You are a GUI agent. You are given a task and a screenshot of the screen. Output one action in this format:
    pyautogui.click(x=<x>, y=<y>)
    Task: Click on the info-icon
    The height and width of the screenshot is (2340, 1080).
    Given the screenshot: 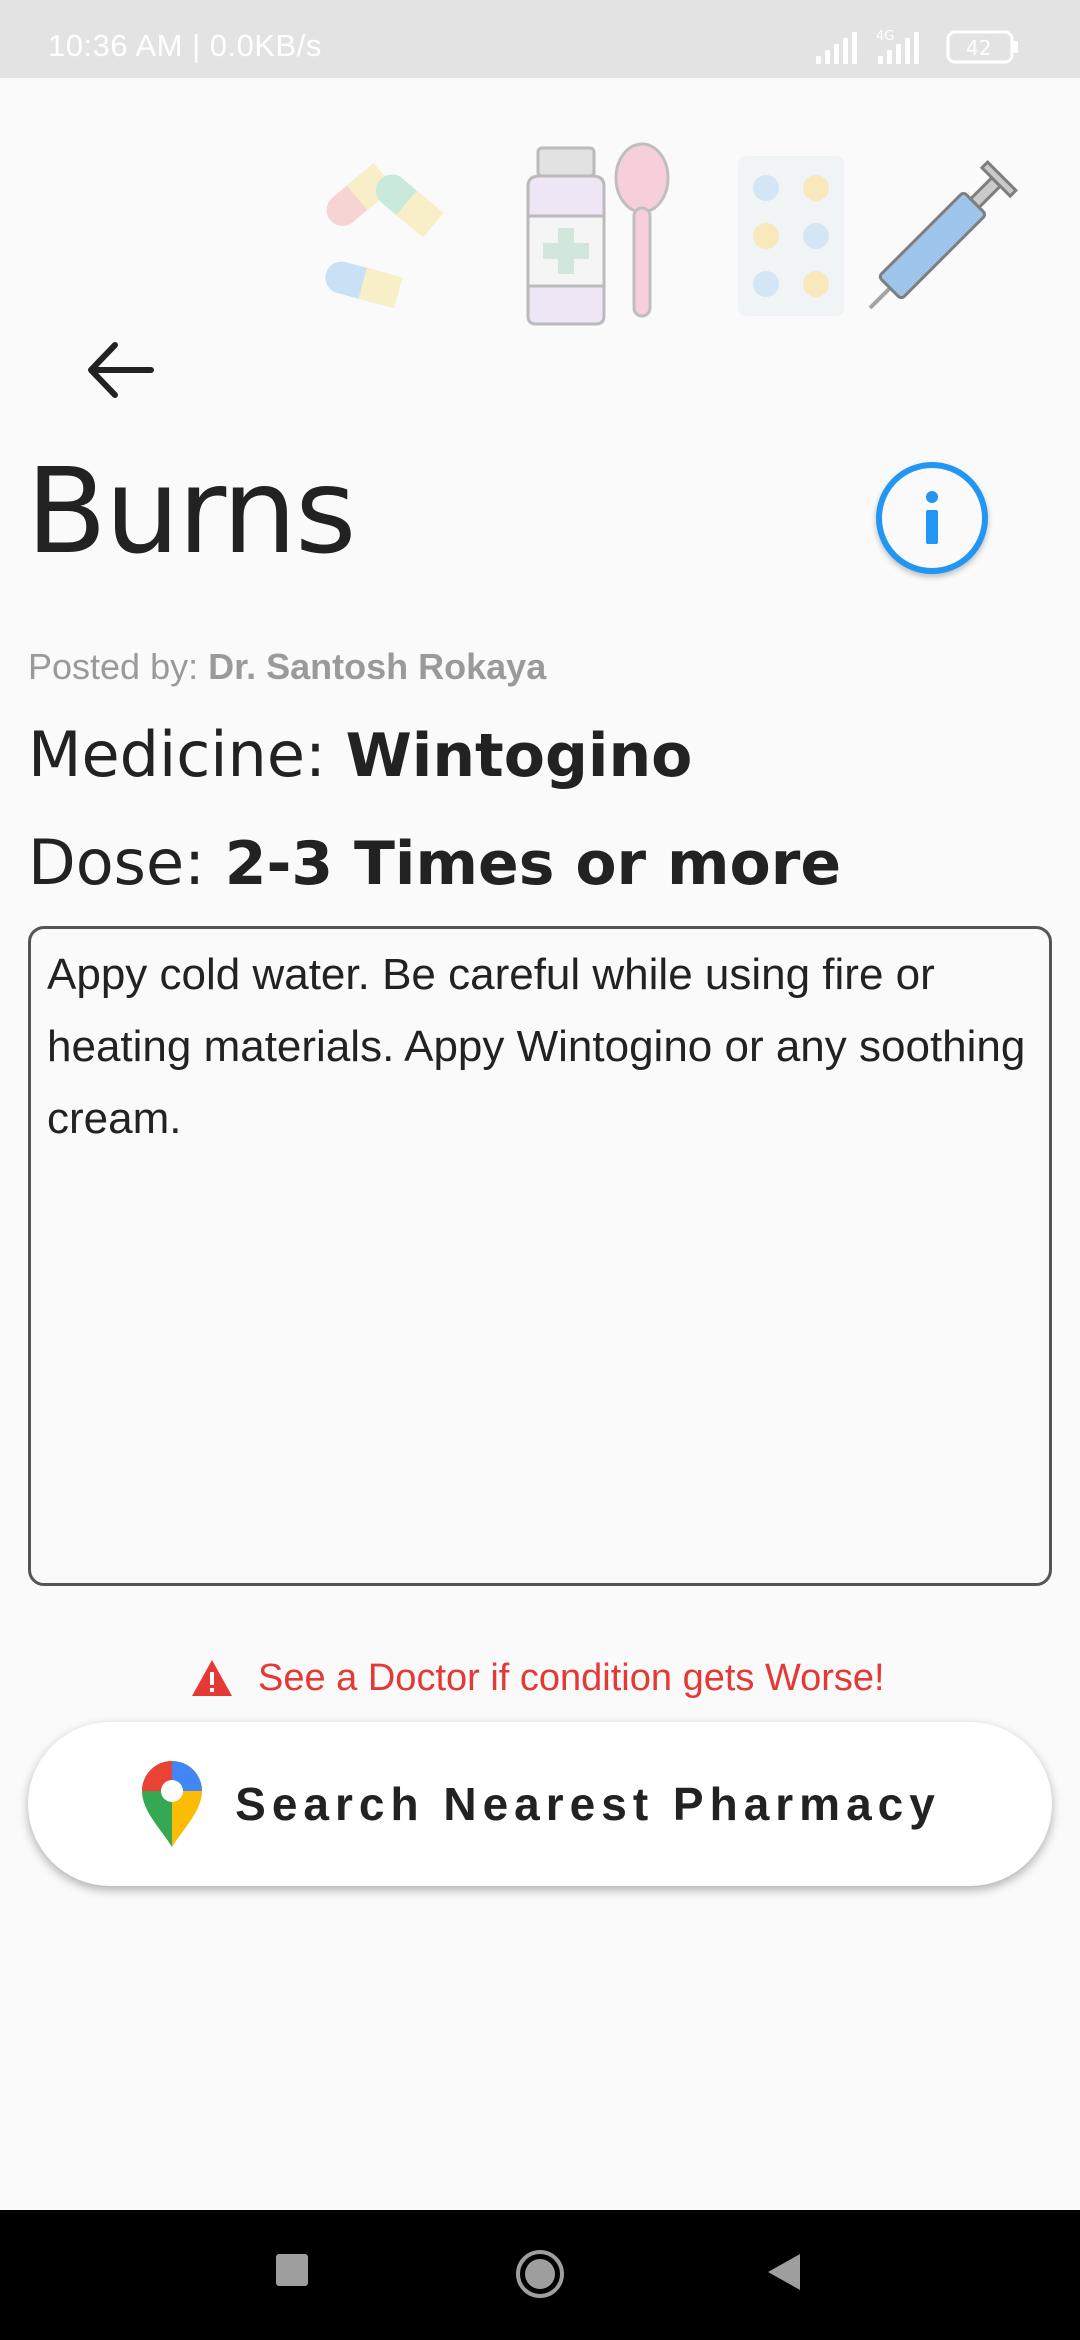 What is the action you would take?
    pyautogui.click(x=932, y=517)
    